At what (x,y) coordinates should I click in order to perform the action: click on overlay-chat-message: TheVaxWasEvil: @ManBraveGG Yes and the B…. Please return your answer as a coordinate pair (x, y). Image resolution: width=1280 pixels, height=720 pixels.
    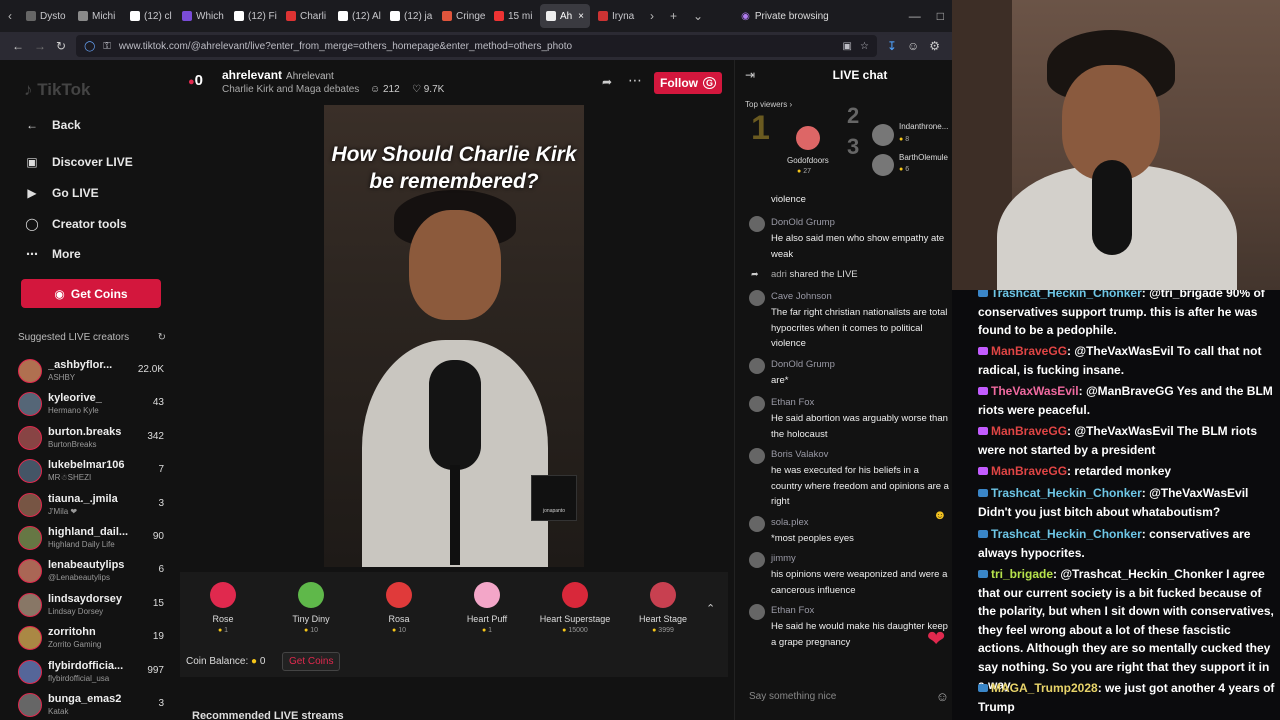
    Looking at the image, I should click on (1127, 400).